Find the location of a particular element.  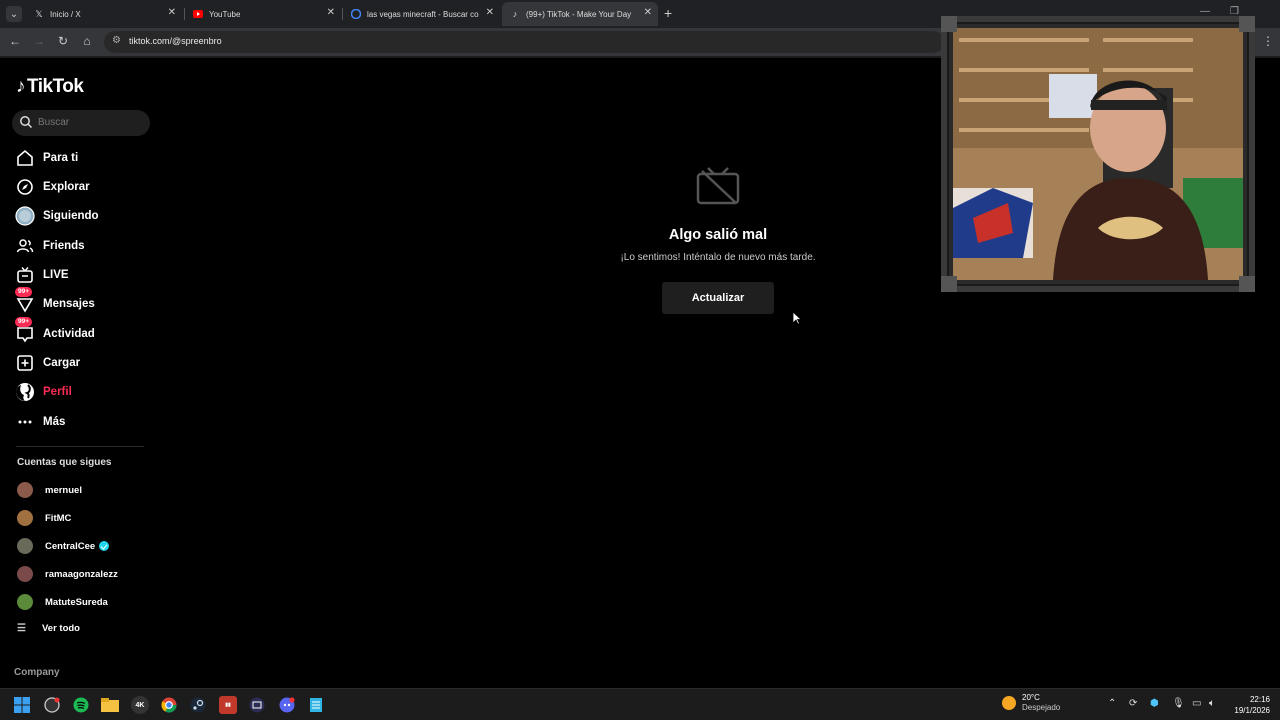

logo-text: TikTok is located at coordinates (55, 86).